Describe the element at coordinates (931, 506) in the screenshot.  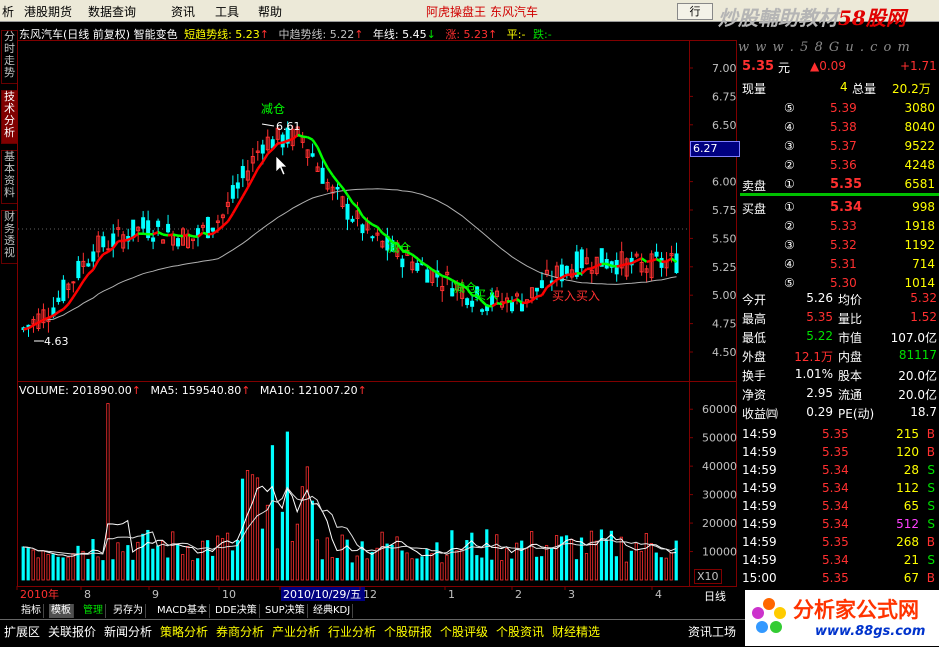
I see `tick-side: S` at that location.